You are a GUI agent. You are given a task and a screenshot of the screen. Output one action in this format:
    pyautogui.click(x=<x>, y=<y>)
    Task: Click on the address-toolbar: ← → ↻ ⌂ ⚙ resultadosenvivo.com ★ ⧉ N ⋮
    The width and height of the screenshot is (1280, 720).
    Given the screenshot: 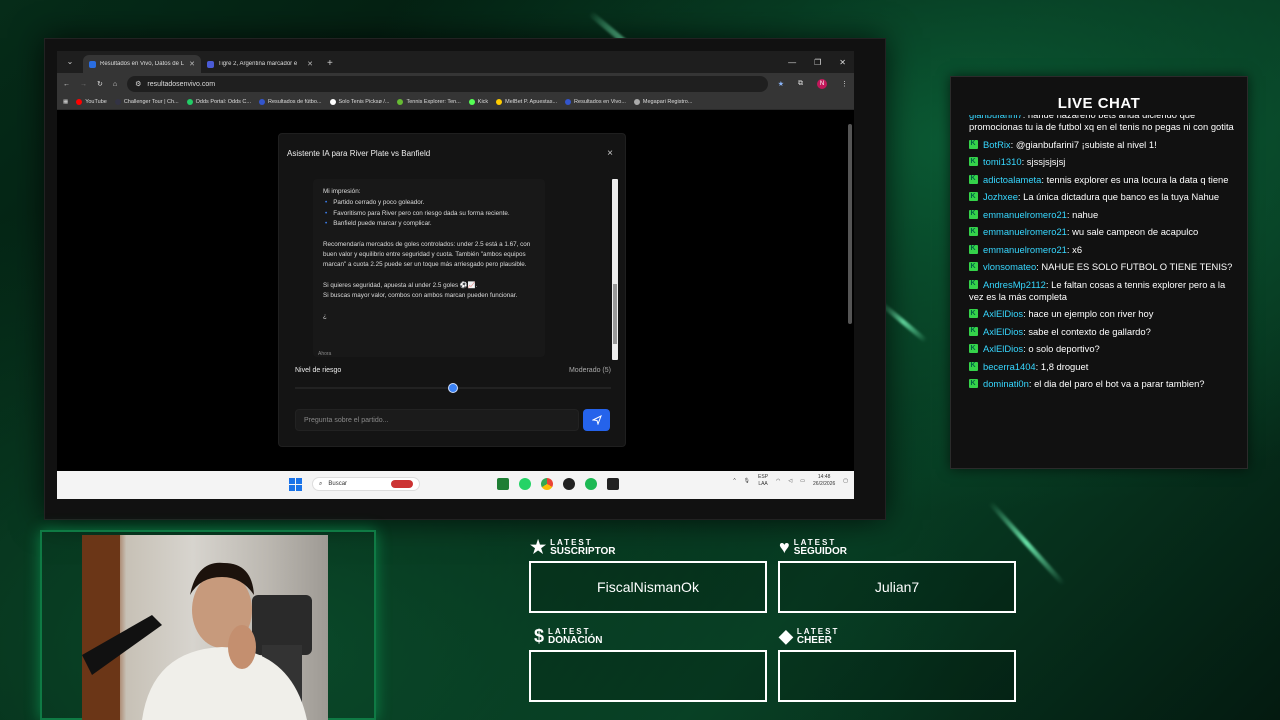 What is the action you would take?
    pyautogui.click(x=455, y=84)
    